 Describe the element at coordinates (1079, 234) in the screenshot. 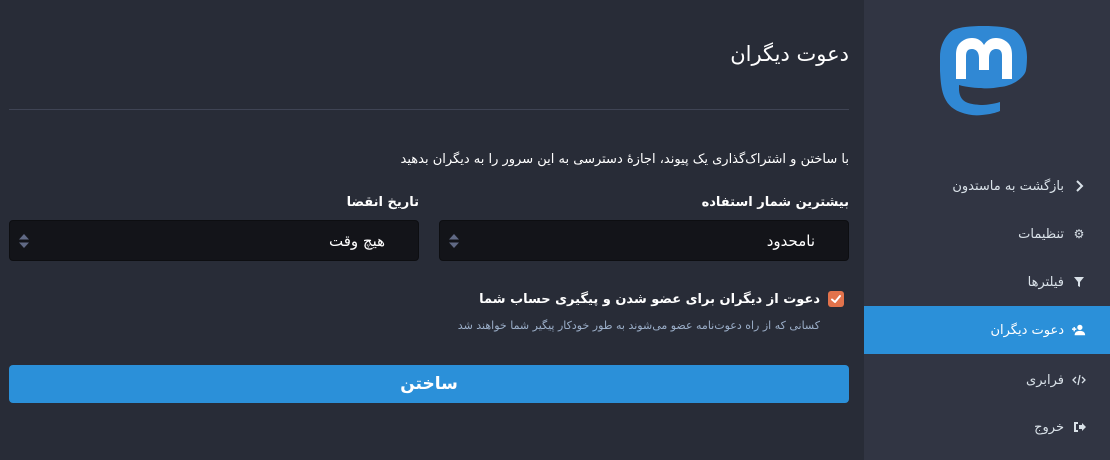

I see `gear-icon: ⚙` at that location.